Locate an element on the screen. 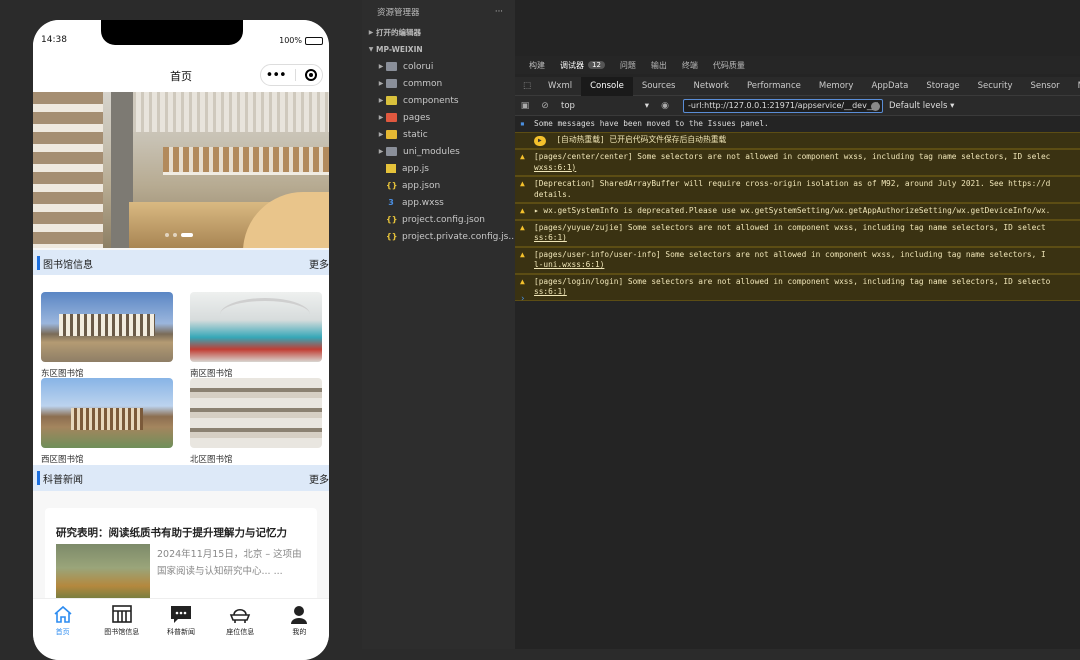  tab-home: 首页 is located at coordinates (62, 629).